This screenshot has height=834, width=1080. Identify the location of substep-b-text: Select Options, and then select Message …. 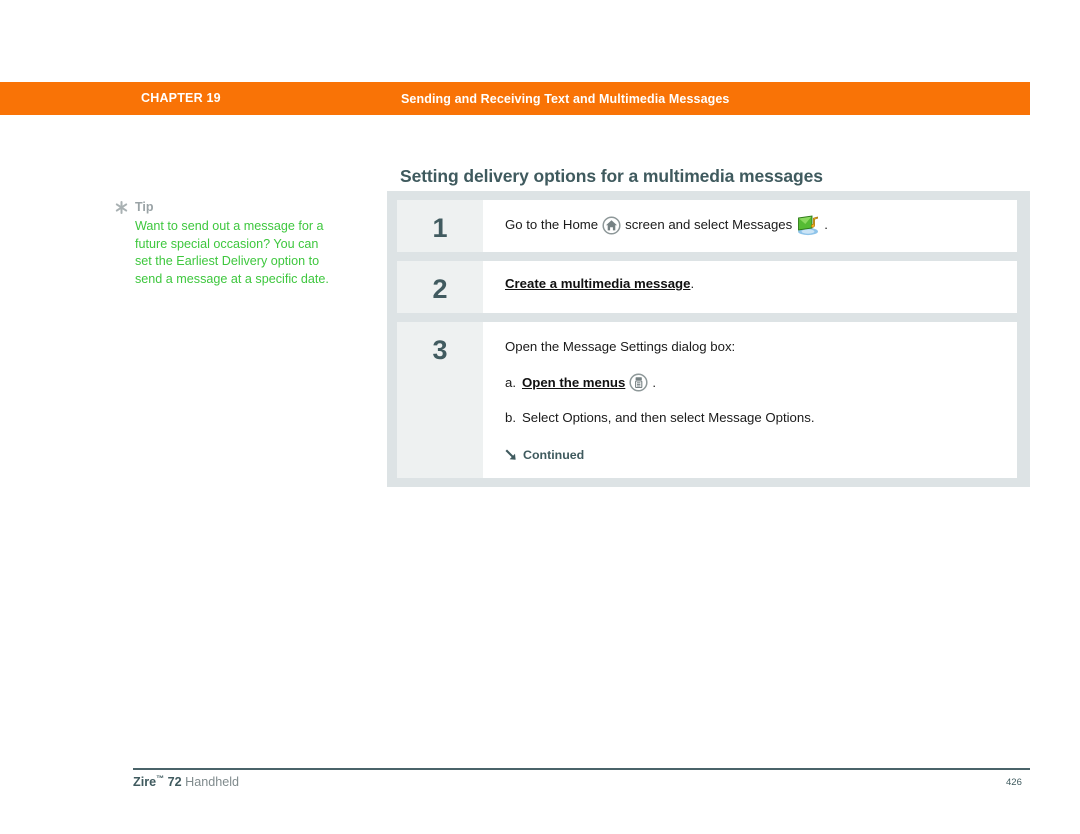
(668, 417).